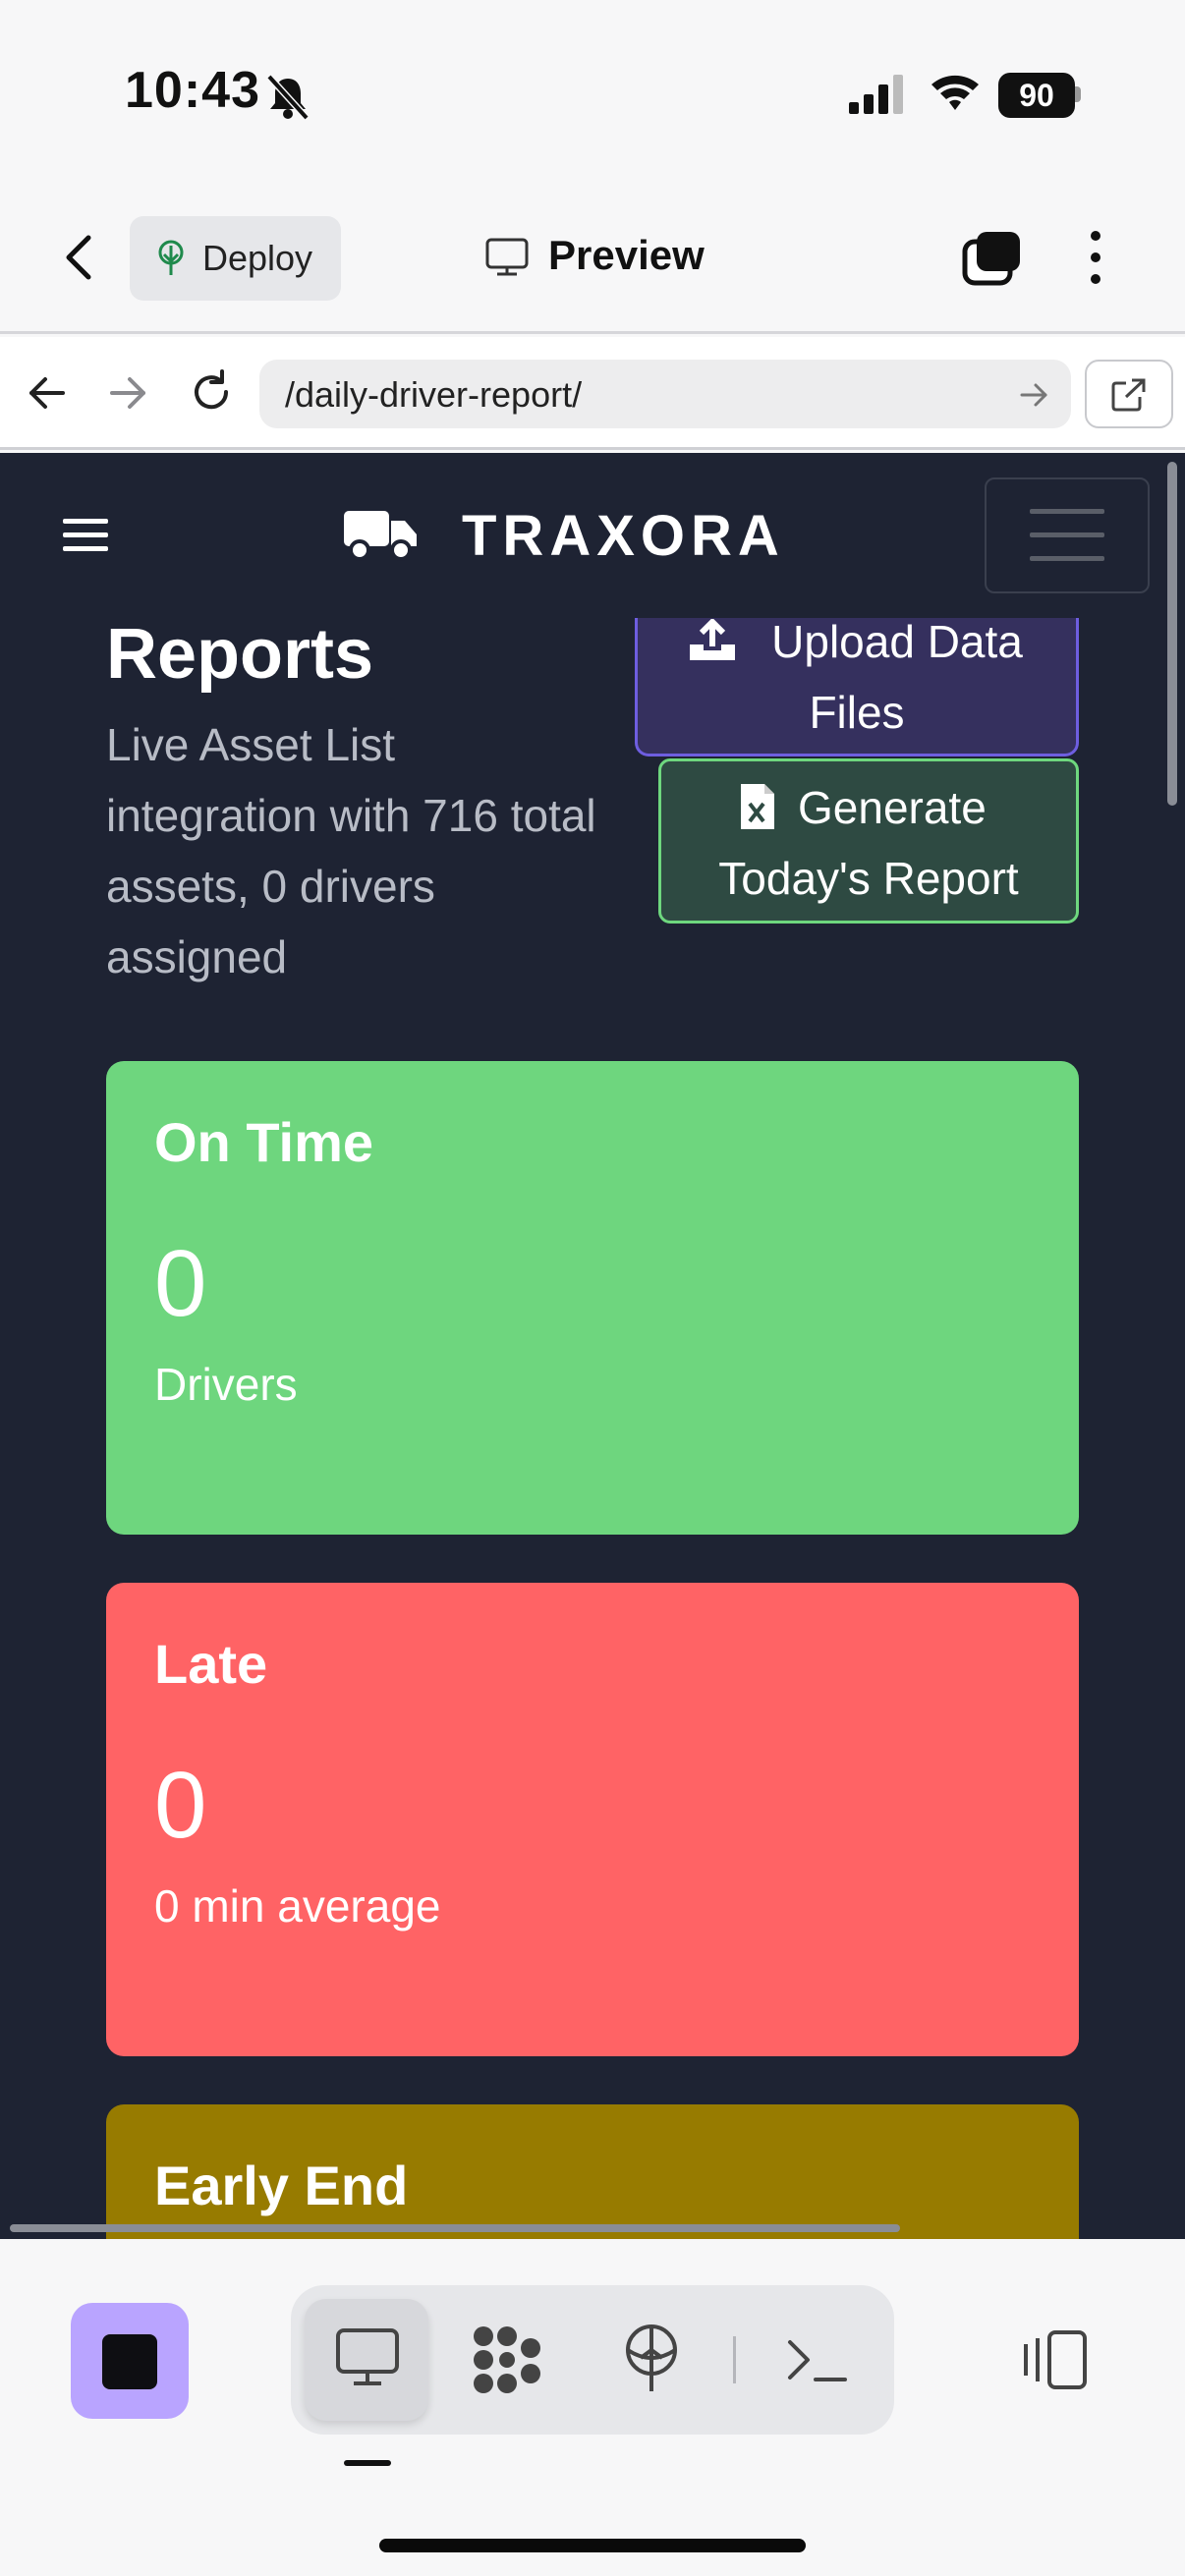 The image size is (1185, 2576). What do you see at coordinates (48, 393) in the screenshot?
I see `browser-back-icon` at bounding box center [48, 393].